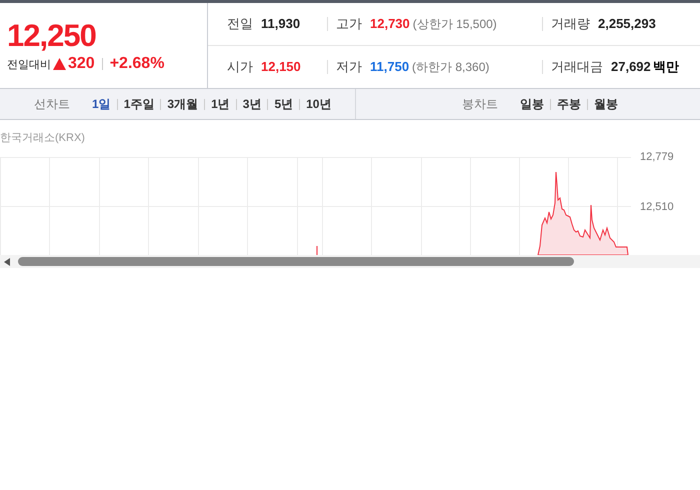 Image resolution: width=700 pixels, height=490 pixels. Describe the element at coordinates (390, 67) in the screenshot. I see `stat-value: 11,750` at that location.